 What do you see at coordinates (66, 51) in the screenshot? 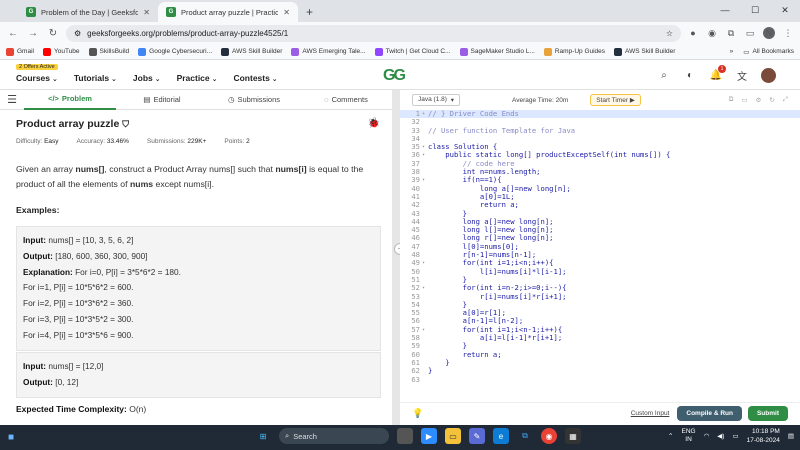
I see `bookmark-label: YouTube` at bounding box center [66, 51].